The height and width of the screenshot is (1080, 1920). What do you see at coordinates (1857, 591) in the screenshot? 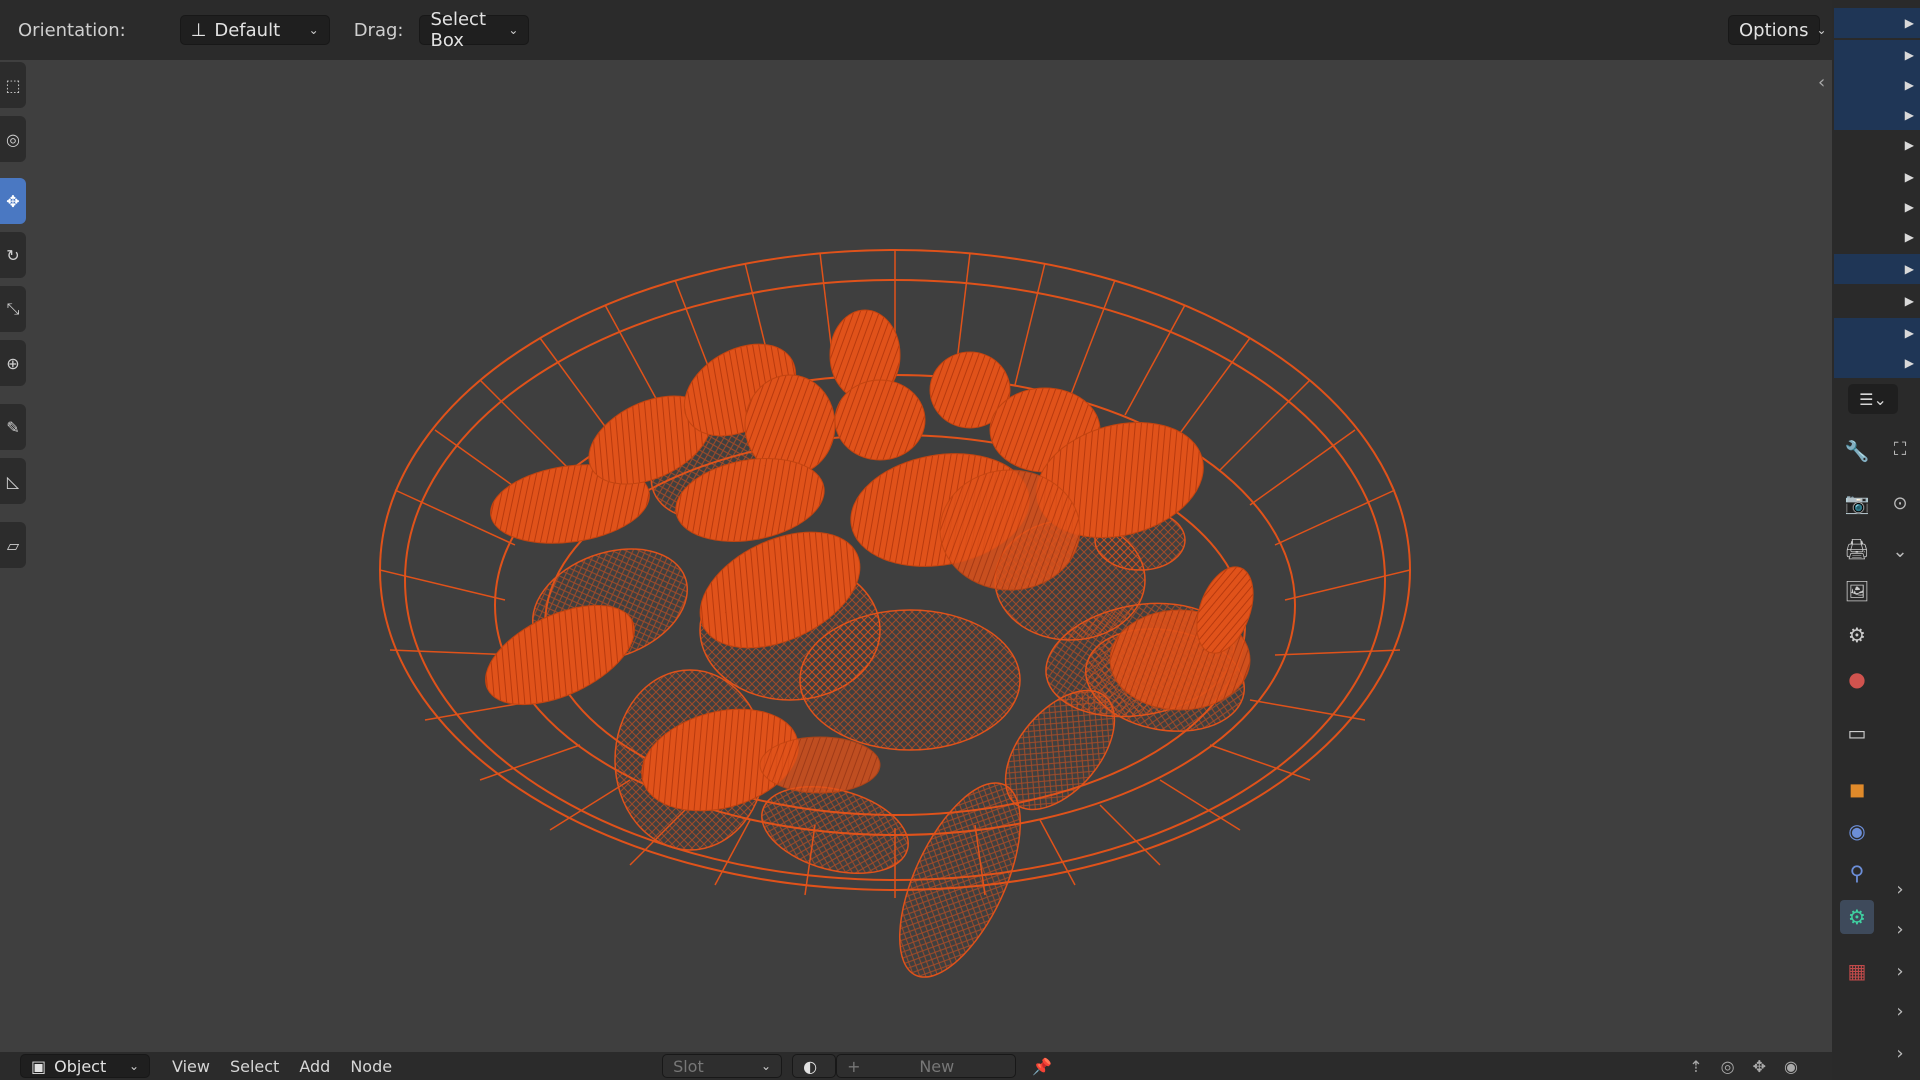
I see `view-layer-icon: 🖼` at bounding box center [1857, 591].